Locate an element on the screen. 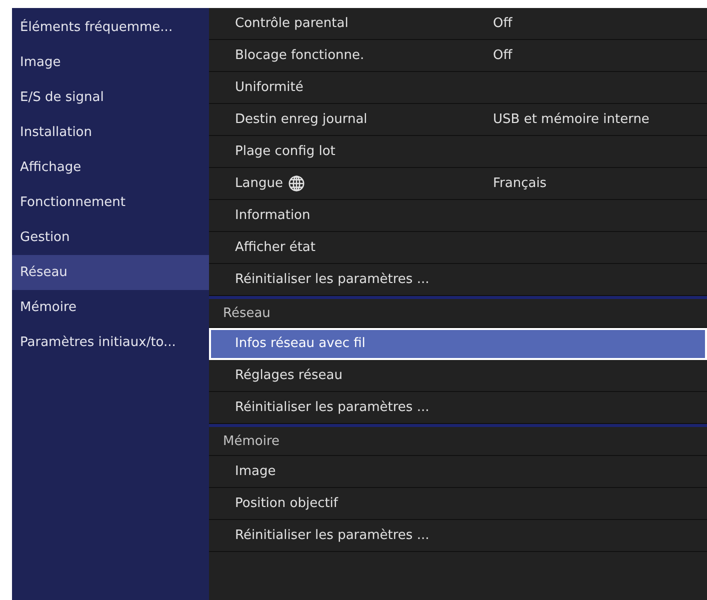  menu-row: Réglages réseau is located at coordinates (458, 376).